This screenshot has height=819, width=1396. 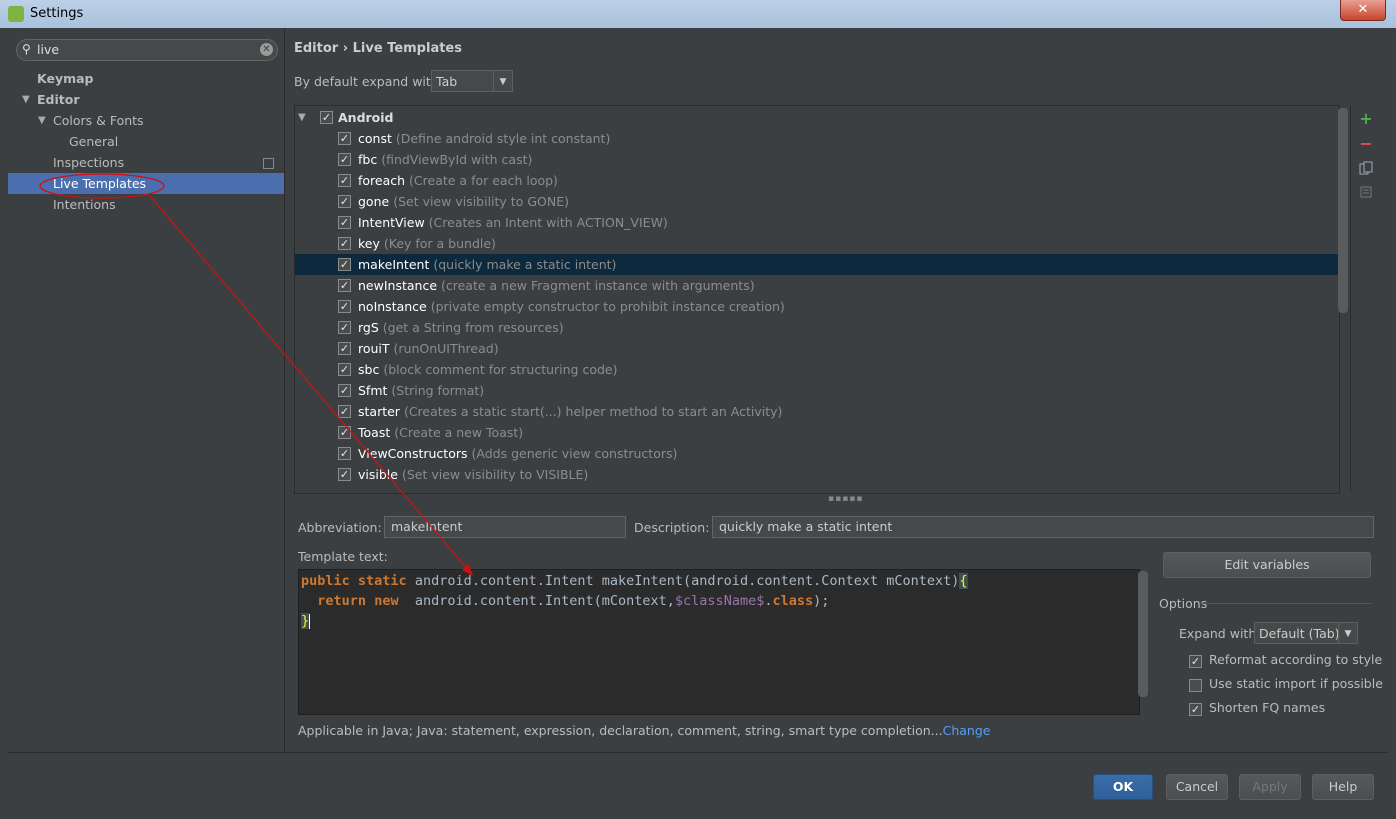 What do you see at coordinates (102, 186) in the screenshot?
I see `annotation-ellipse` at bounding box center [102, 186].